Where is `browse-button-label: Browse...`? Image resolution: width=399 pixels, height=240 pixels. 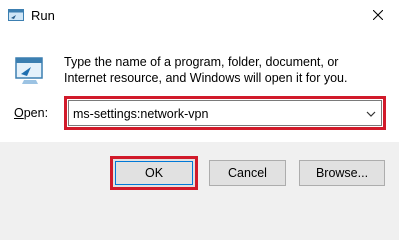
browse-button-label: Browse... is located at coordinates (342, 173).